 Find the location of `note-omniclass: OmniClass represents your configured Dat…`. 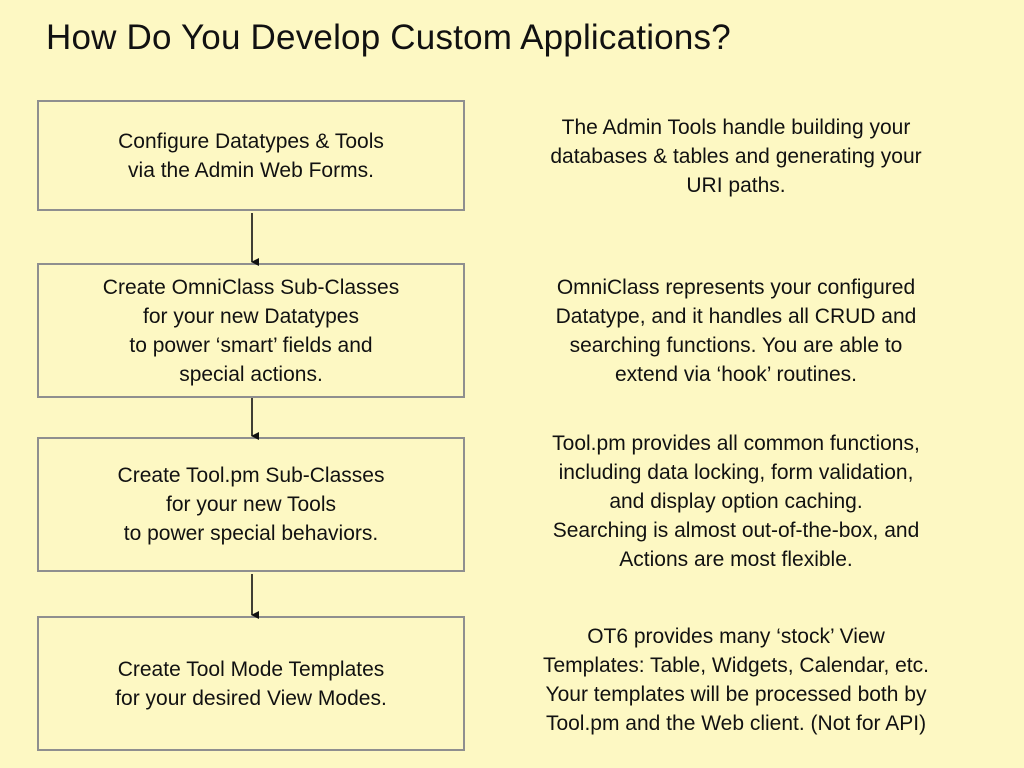

note-omniclass: OmniClass represents your configured Dat… is located at coordinates (736, 331).